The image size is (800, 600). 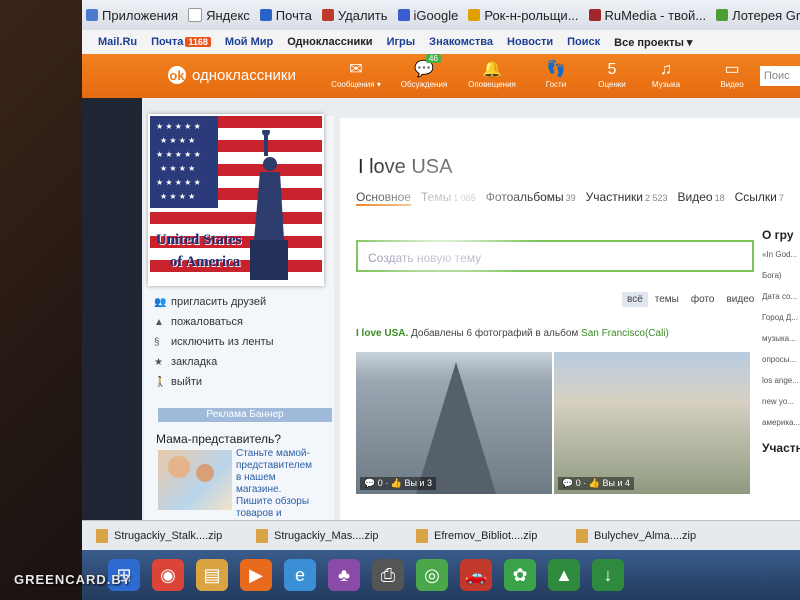 I want to click on nav-discussions: 💬 46 Обсуждения, so click(x=424, y=71).